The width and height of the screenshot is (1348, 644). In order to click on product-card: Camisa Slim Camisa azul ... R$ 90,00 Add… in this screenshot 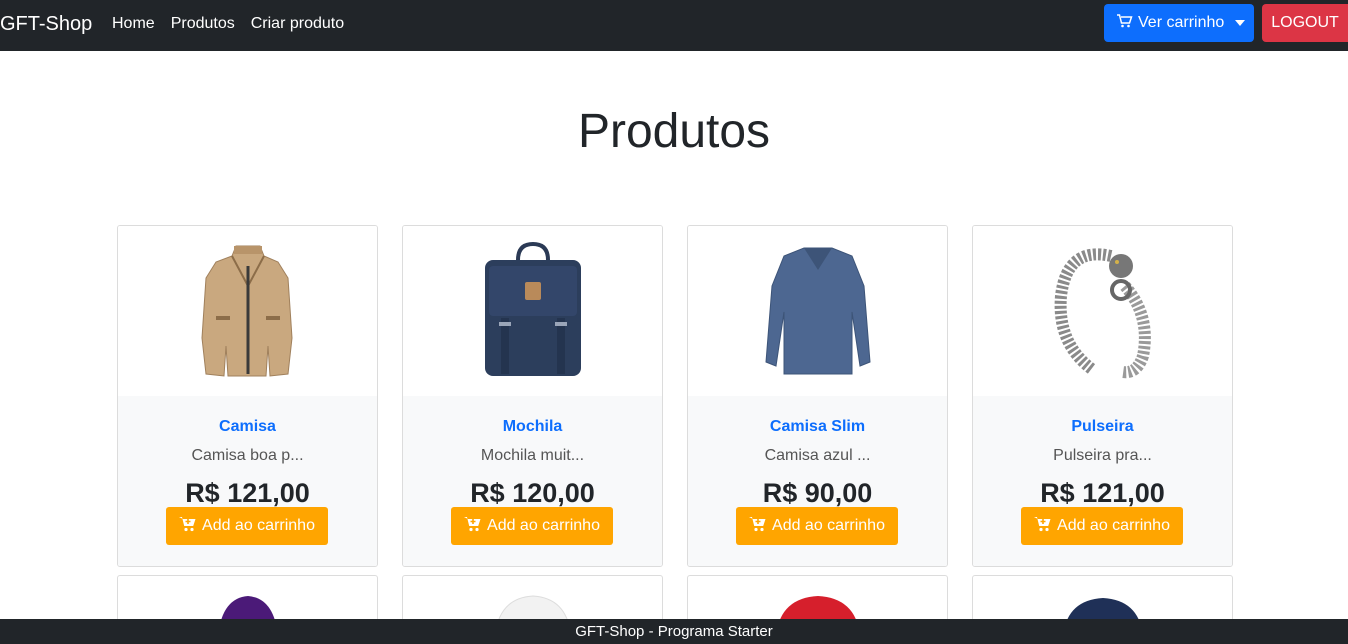, I will do `click(817, 396)`.